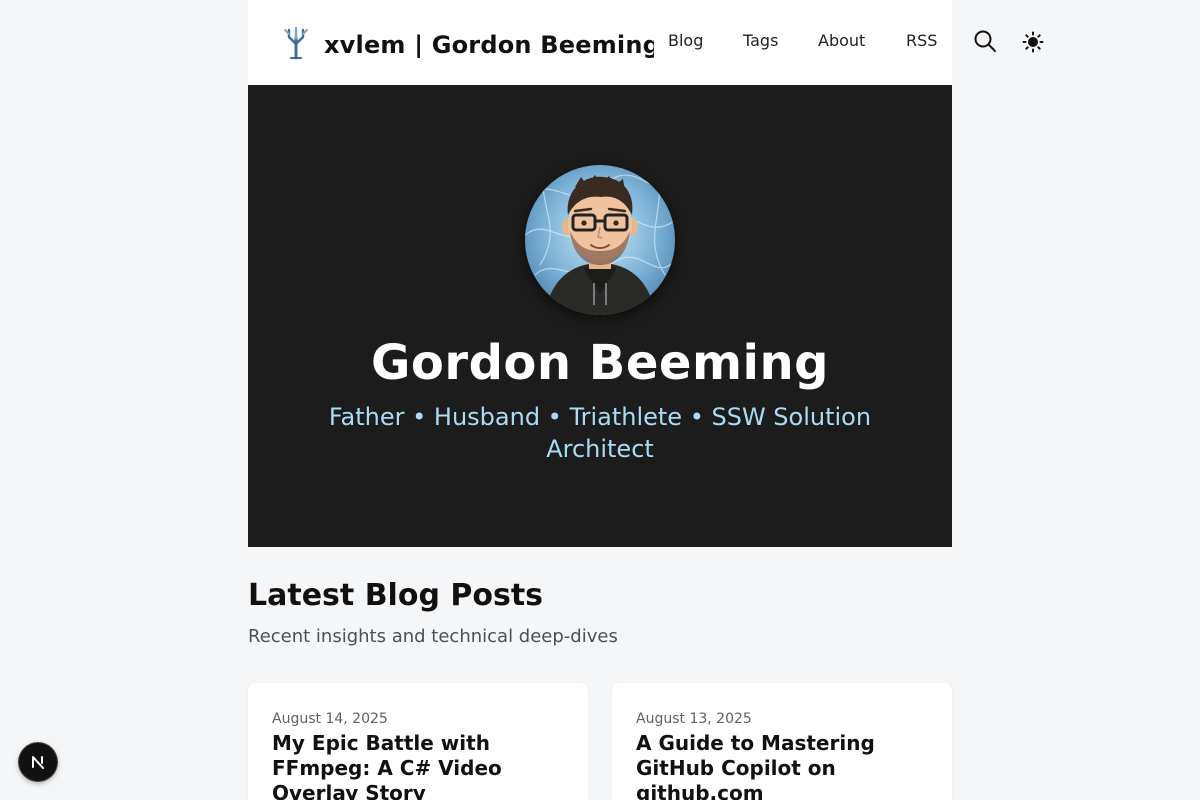 Image resolution: width=1200 pixels, height=800 pixels. Describe the element at coordinates (760, 41) in the screenshot. I see `nav-tags: Tags` at that location.